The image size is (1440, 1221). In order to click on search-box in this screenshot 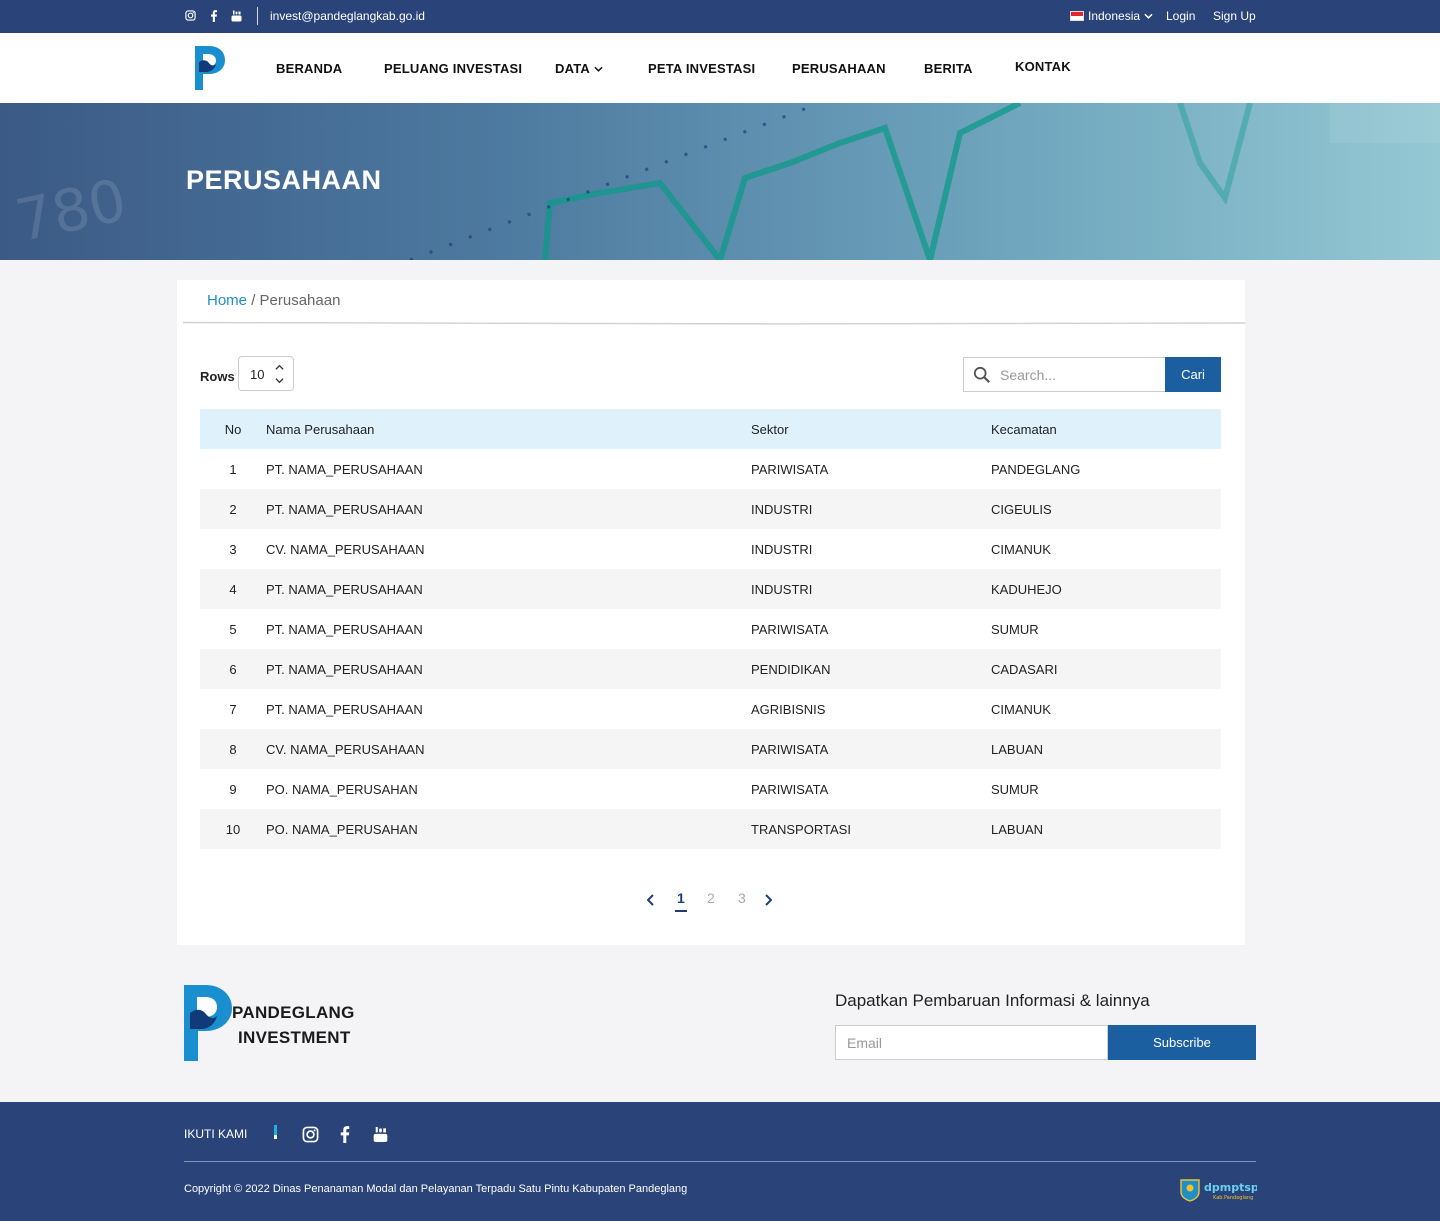, I will do `click(1064, 374)`.